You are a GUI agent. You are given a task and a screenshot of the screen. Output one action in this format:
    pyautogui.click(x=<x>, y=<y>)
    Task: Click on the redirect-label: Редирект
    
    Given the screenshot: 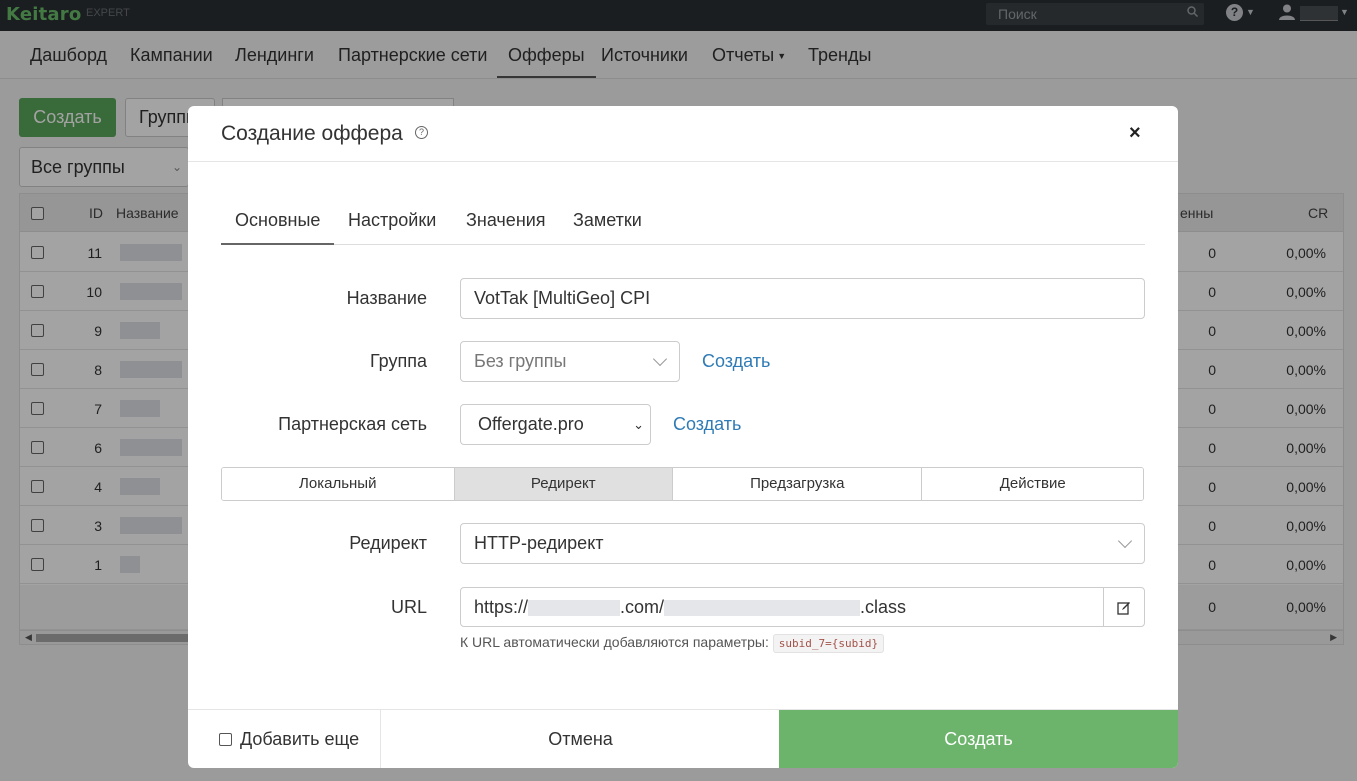 What is the action you would take?
    pyautogui.click(x=388, y=543)
    